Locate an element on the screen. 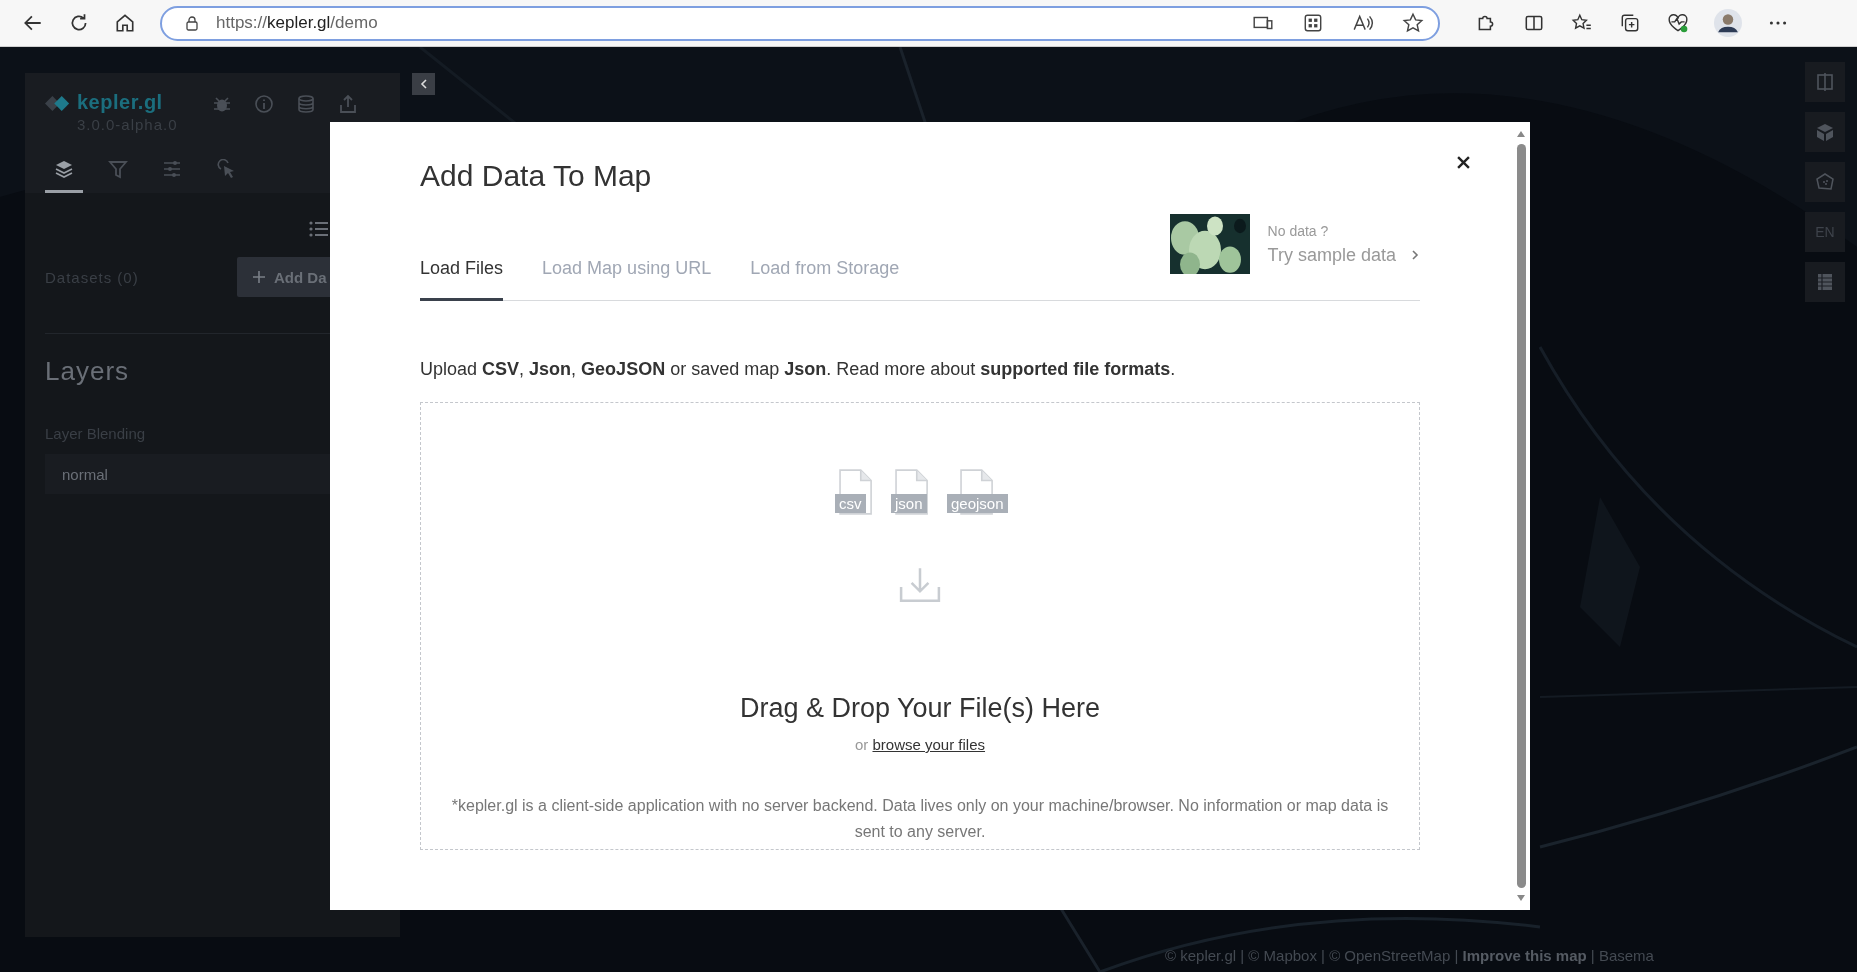 This screenshot has width=1857, height=972. url-text: https://kepler.gl/demo is located at coordinates (297, 23).